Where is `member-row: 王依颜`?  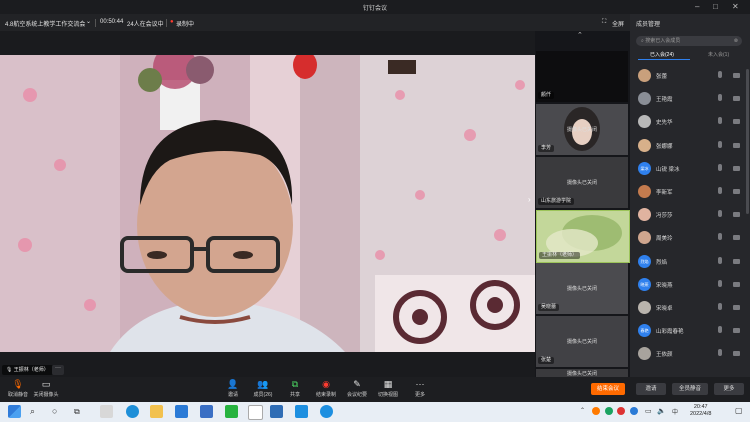 member-row: 王依颜 is located at coordinates (694, 355).